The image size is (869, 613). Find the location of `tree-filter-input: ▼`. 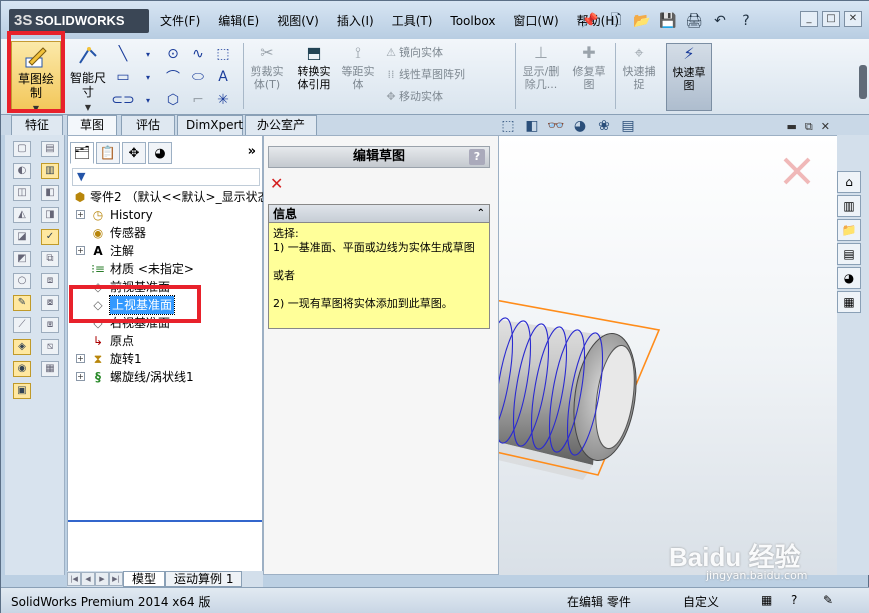

tree-filter-input: ▼ is located at coordinates (166, 177).